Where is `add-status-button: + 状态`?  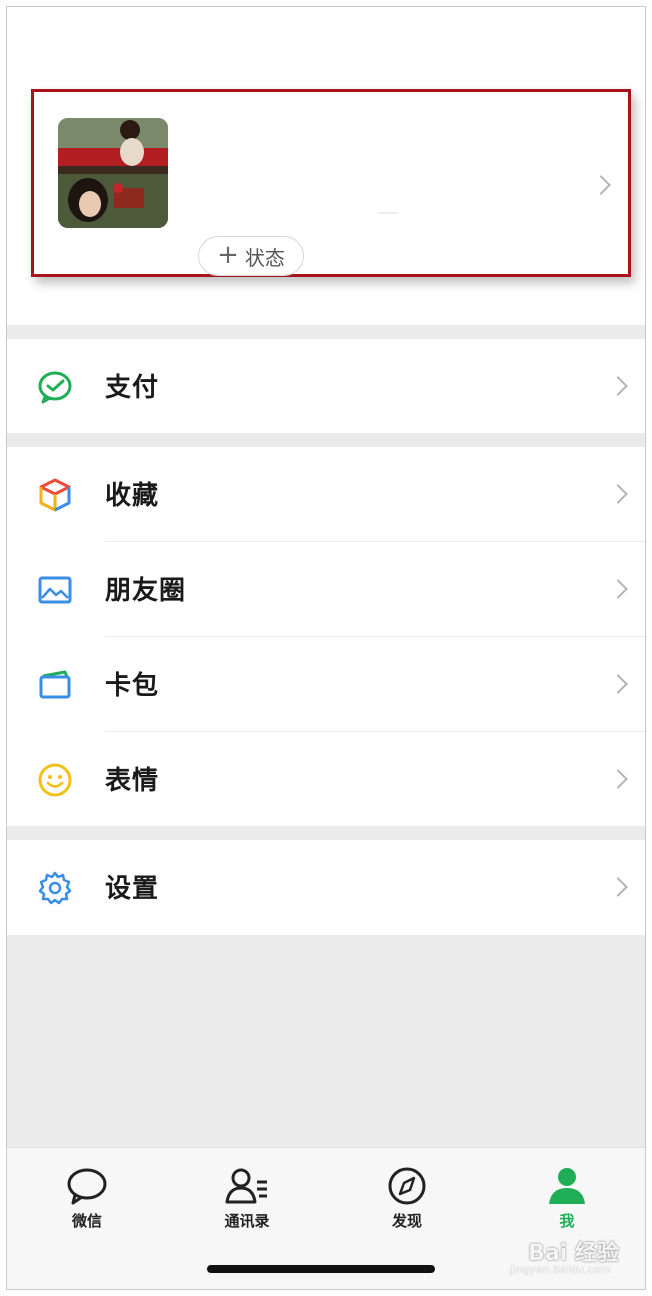 add-status-button: + 状态 is located at coordinates (251, 256).